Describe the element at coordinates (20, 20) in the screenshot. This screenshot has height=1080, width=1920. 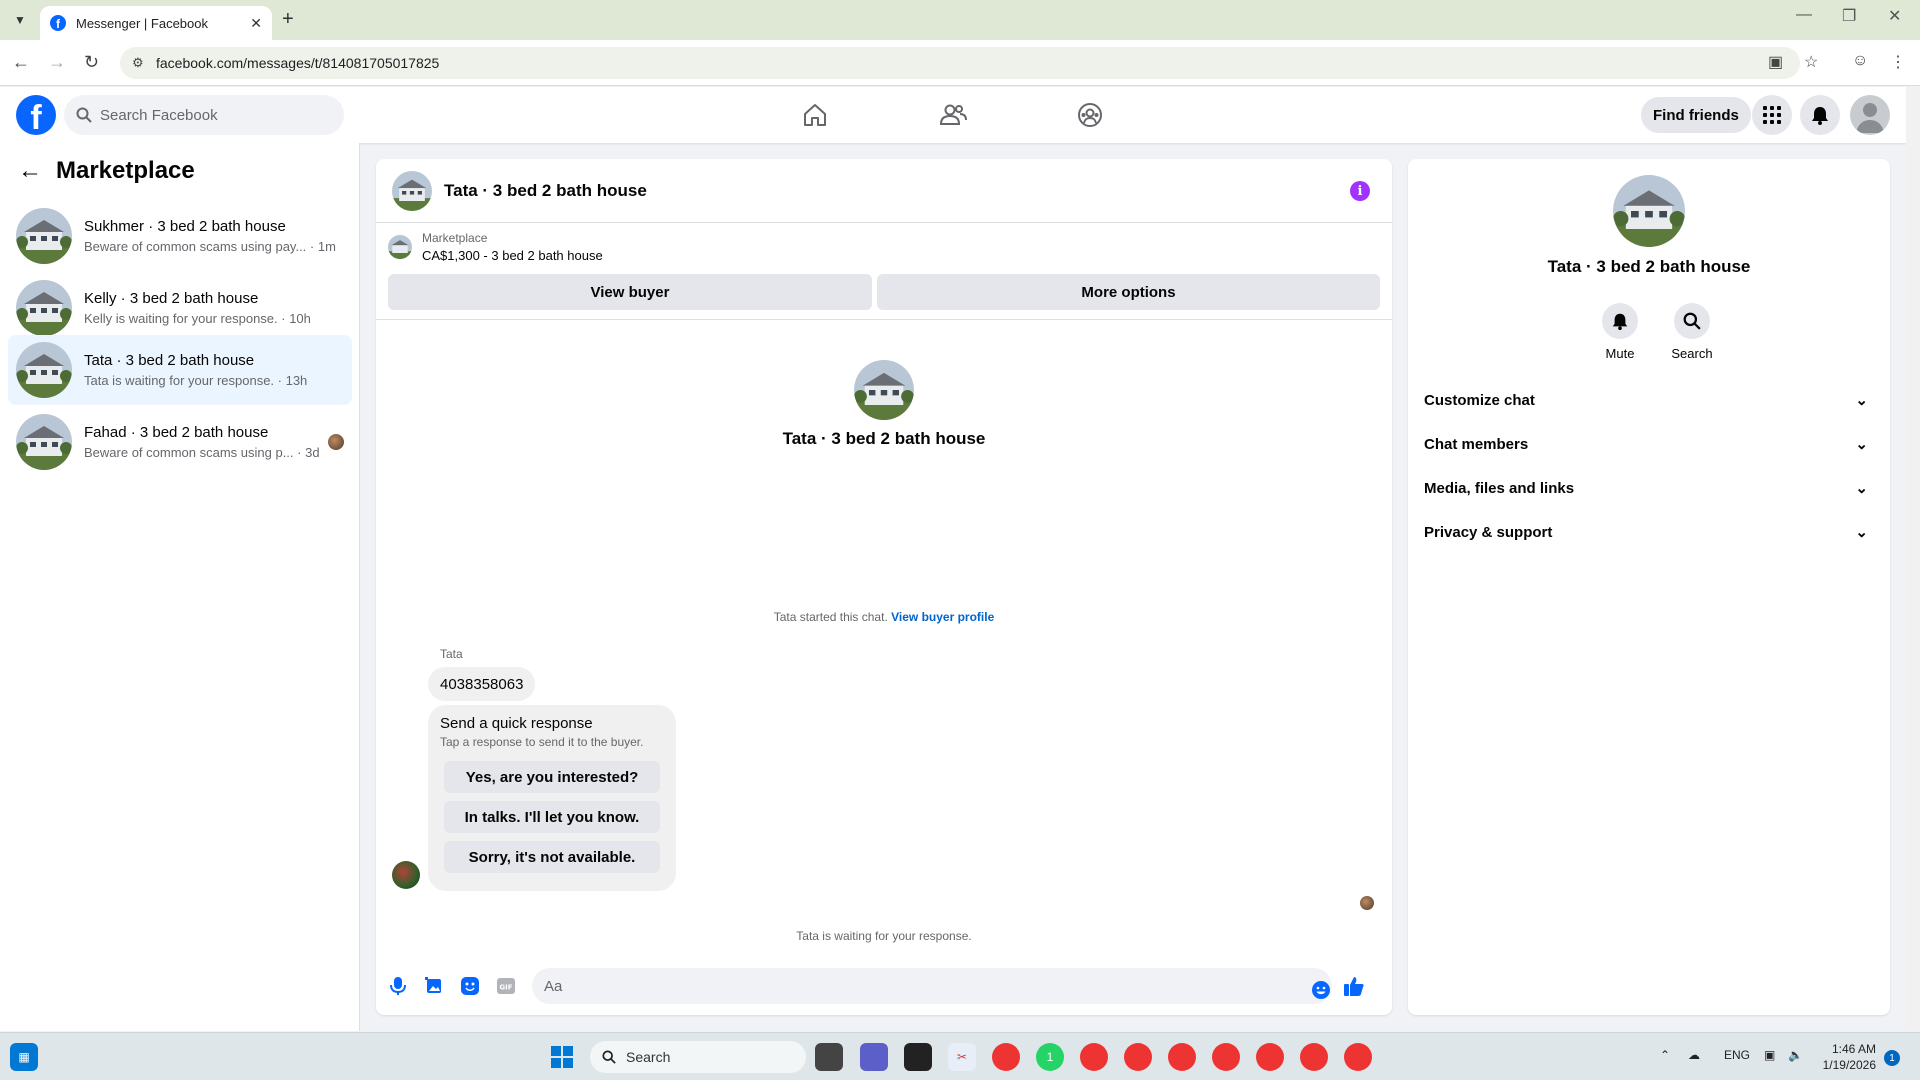
I see `tab-search-chevron-icon: ▼` at that location.